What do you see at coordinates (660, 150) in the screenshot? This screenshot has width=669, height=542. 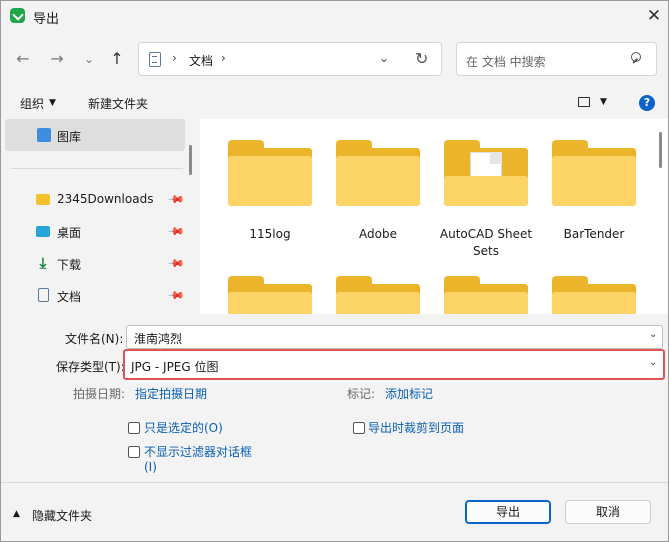 I see `file-list-scrollbar` at bounding box center [660, 150].